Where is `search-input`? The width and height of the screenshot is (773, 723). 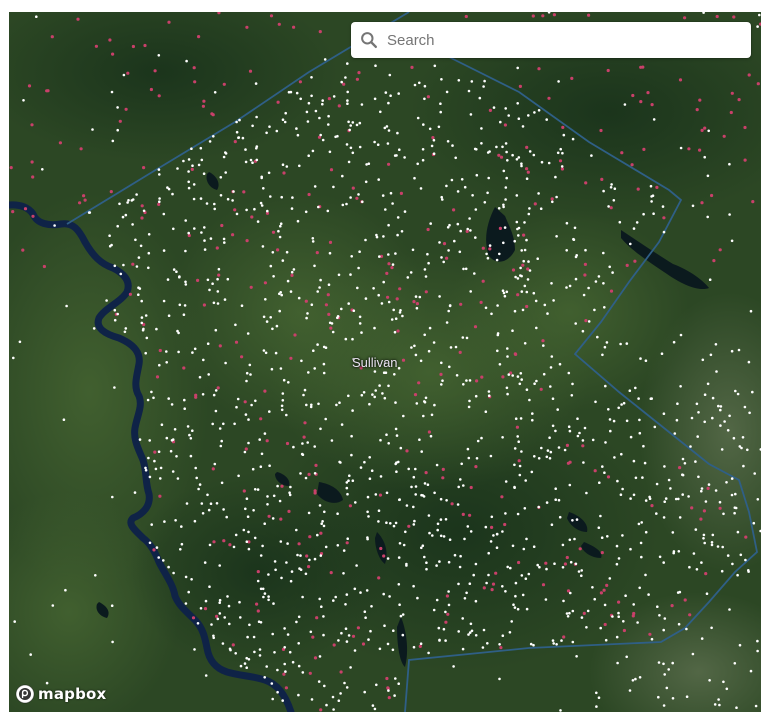
search-input is located at coordinates (563, 40).